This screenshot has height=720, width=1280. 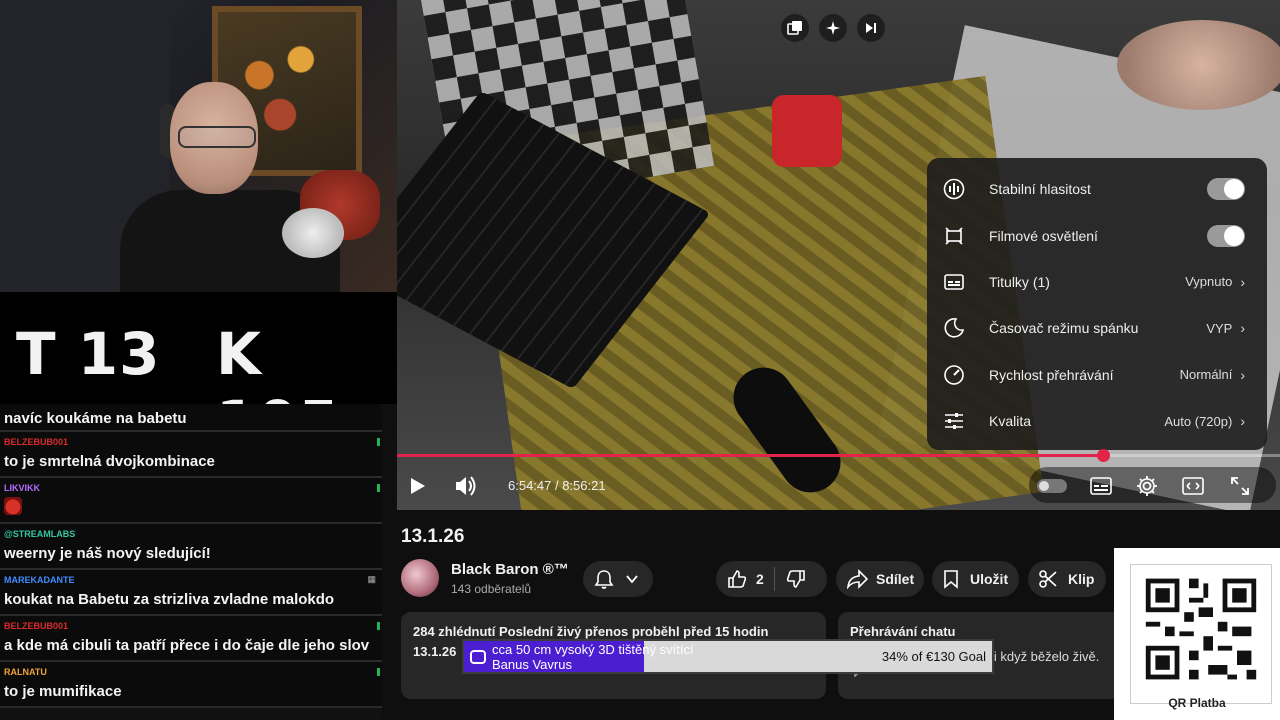 What do you see at coordinates (1010, 421) in the screenshot?
I see `settings-item-label: Kvalita` at bounding box center [1010, 421].